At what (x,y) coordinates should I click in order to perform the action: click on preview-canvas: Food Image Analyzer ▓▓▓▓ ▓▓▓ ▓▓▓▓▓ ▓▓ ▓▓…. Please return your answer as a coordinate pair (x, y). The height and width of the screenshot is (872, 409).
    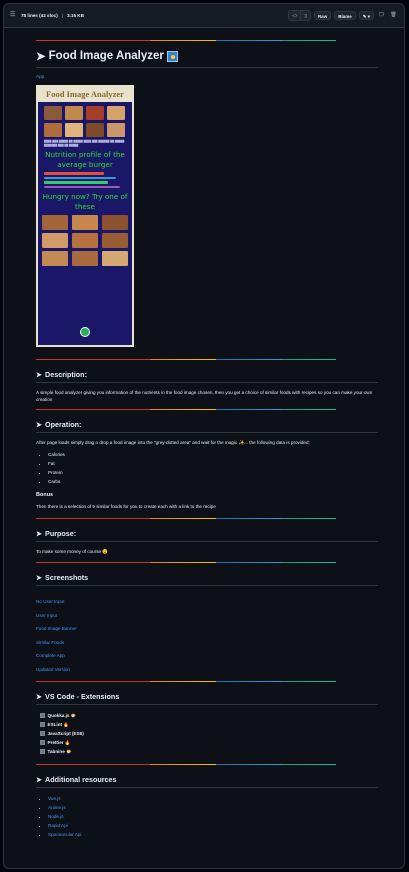
    Looking at the image, I should click on (85, 216).